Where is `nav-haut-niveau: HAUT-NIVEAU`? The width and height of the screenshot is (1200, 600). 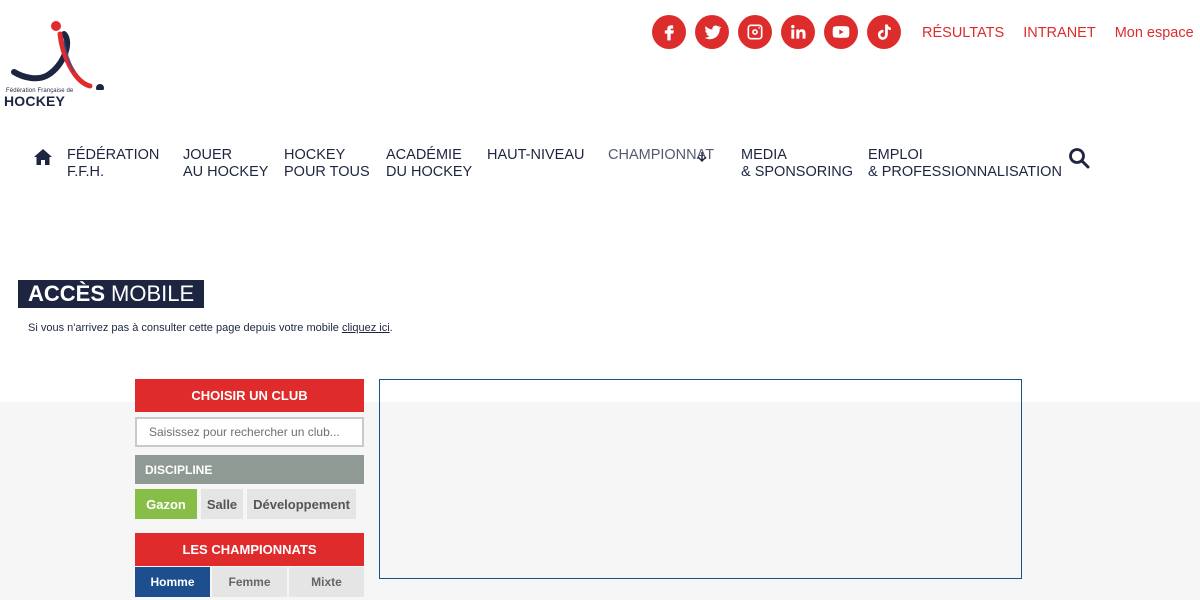
nav-haut-niveau: HAUT-NIVEAU is located at coordinates (536, 155).